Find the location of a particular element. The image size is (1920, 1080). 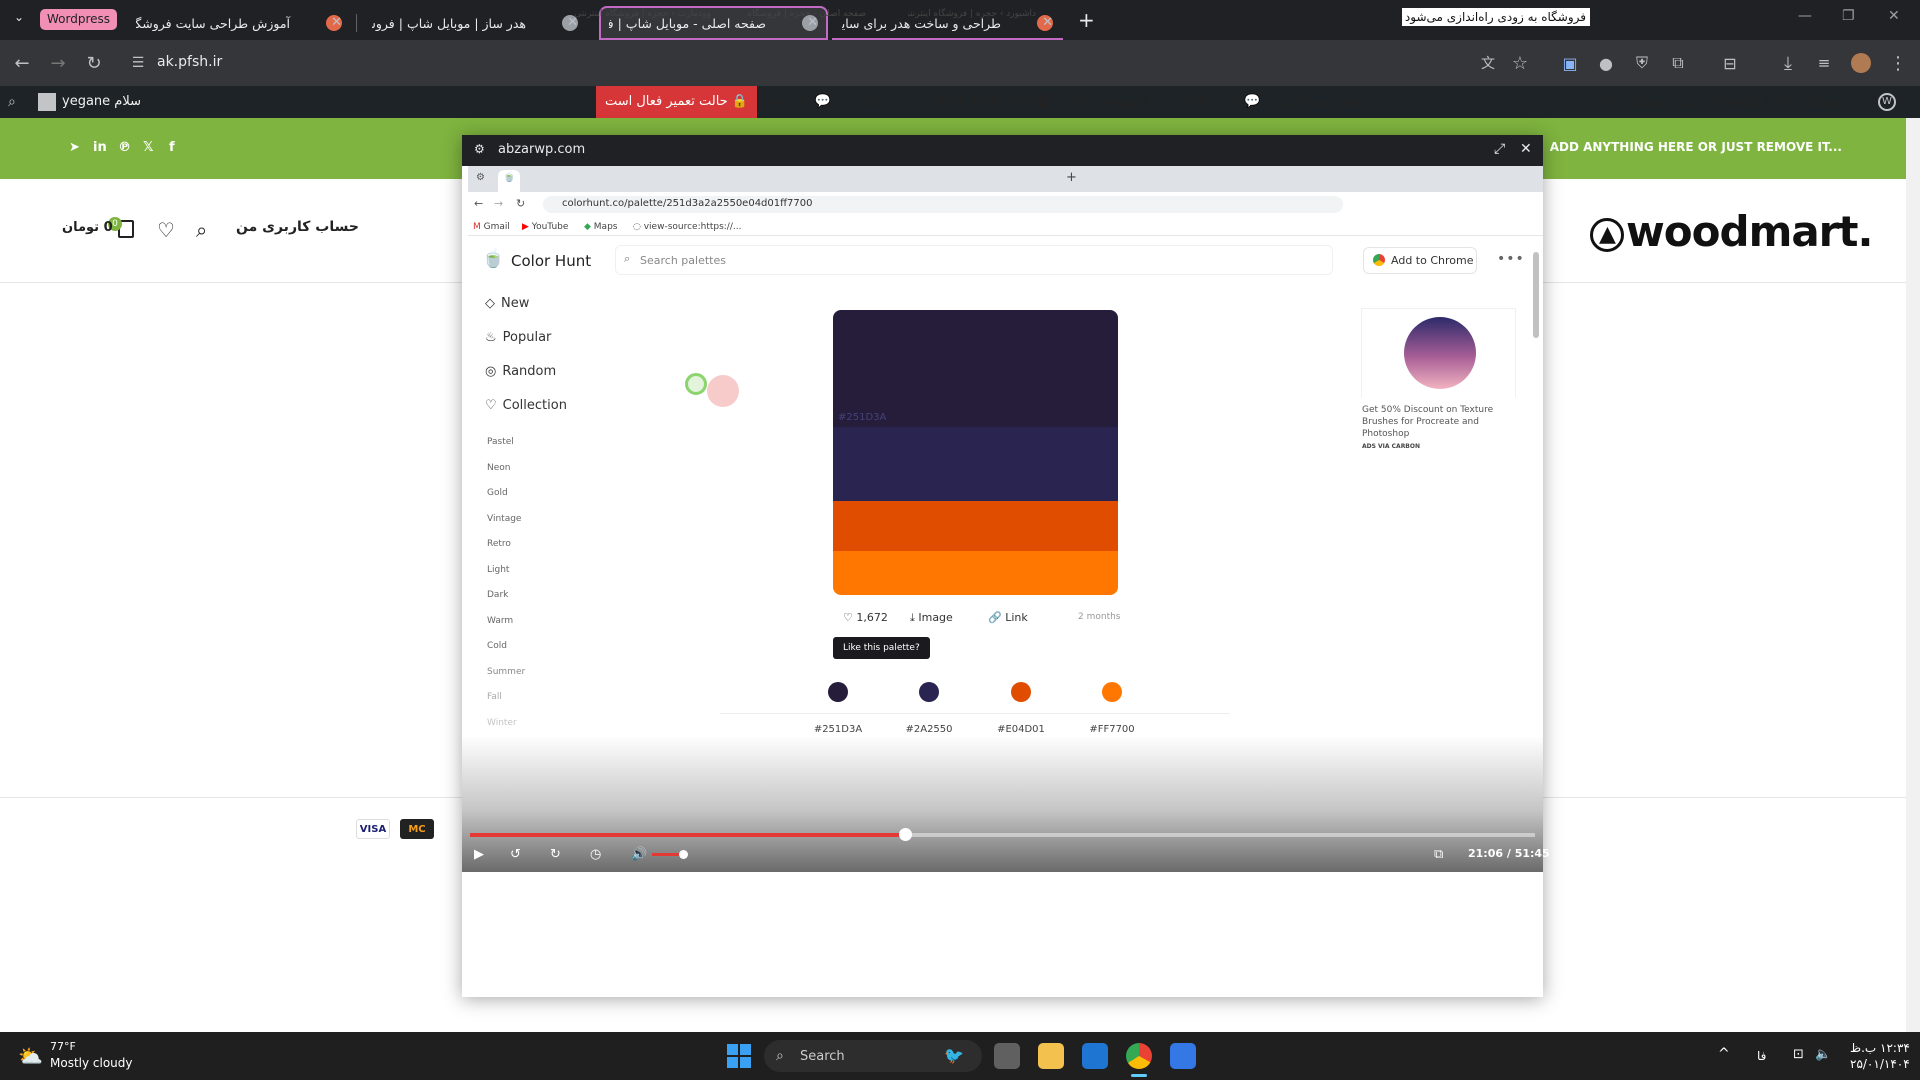

shield-icon: ⛨ is located at coordinates (1642, 63).